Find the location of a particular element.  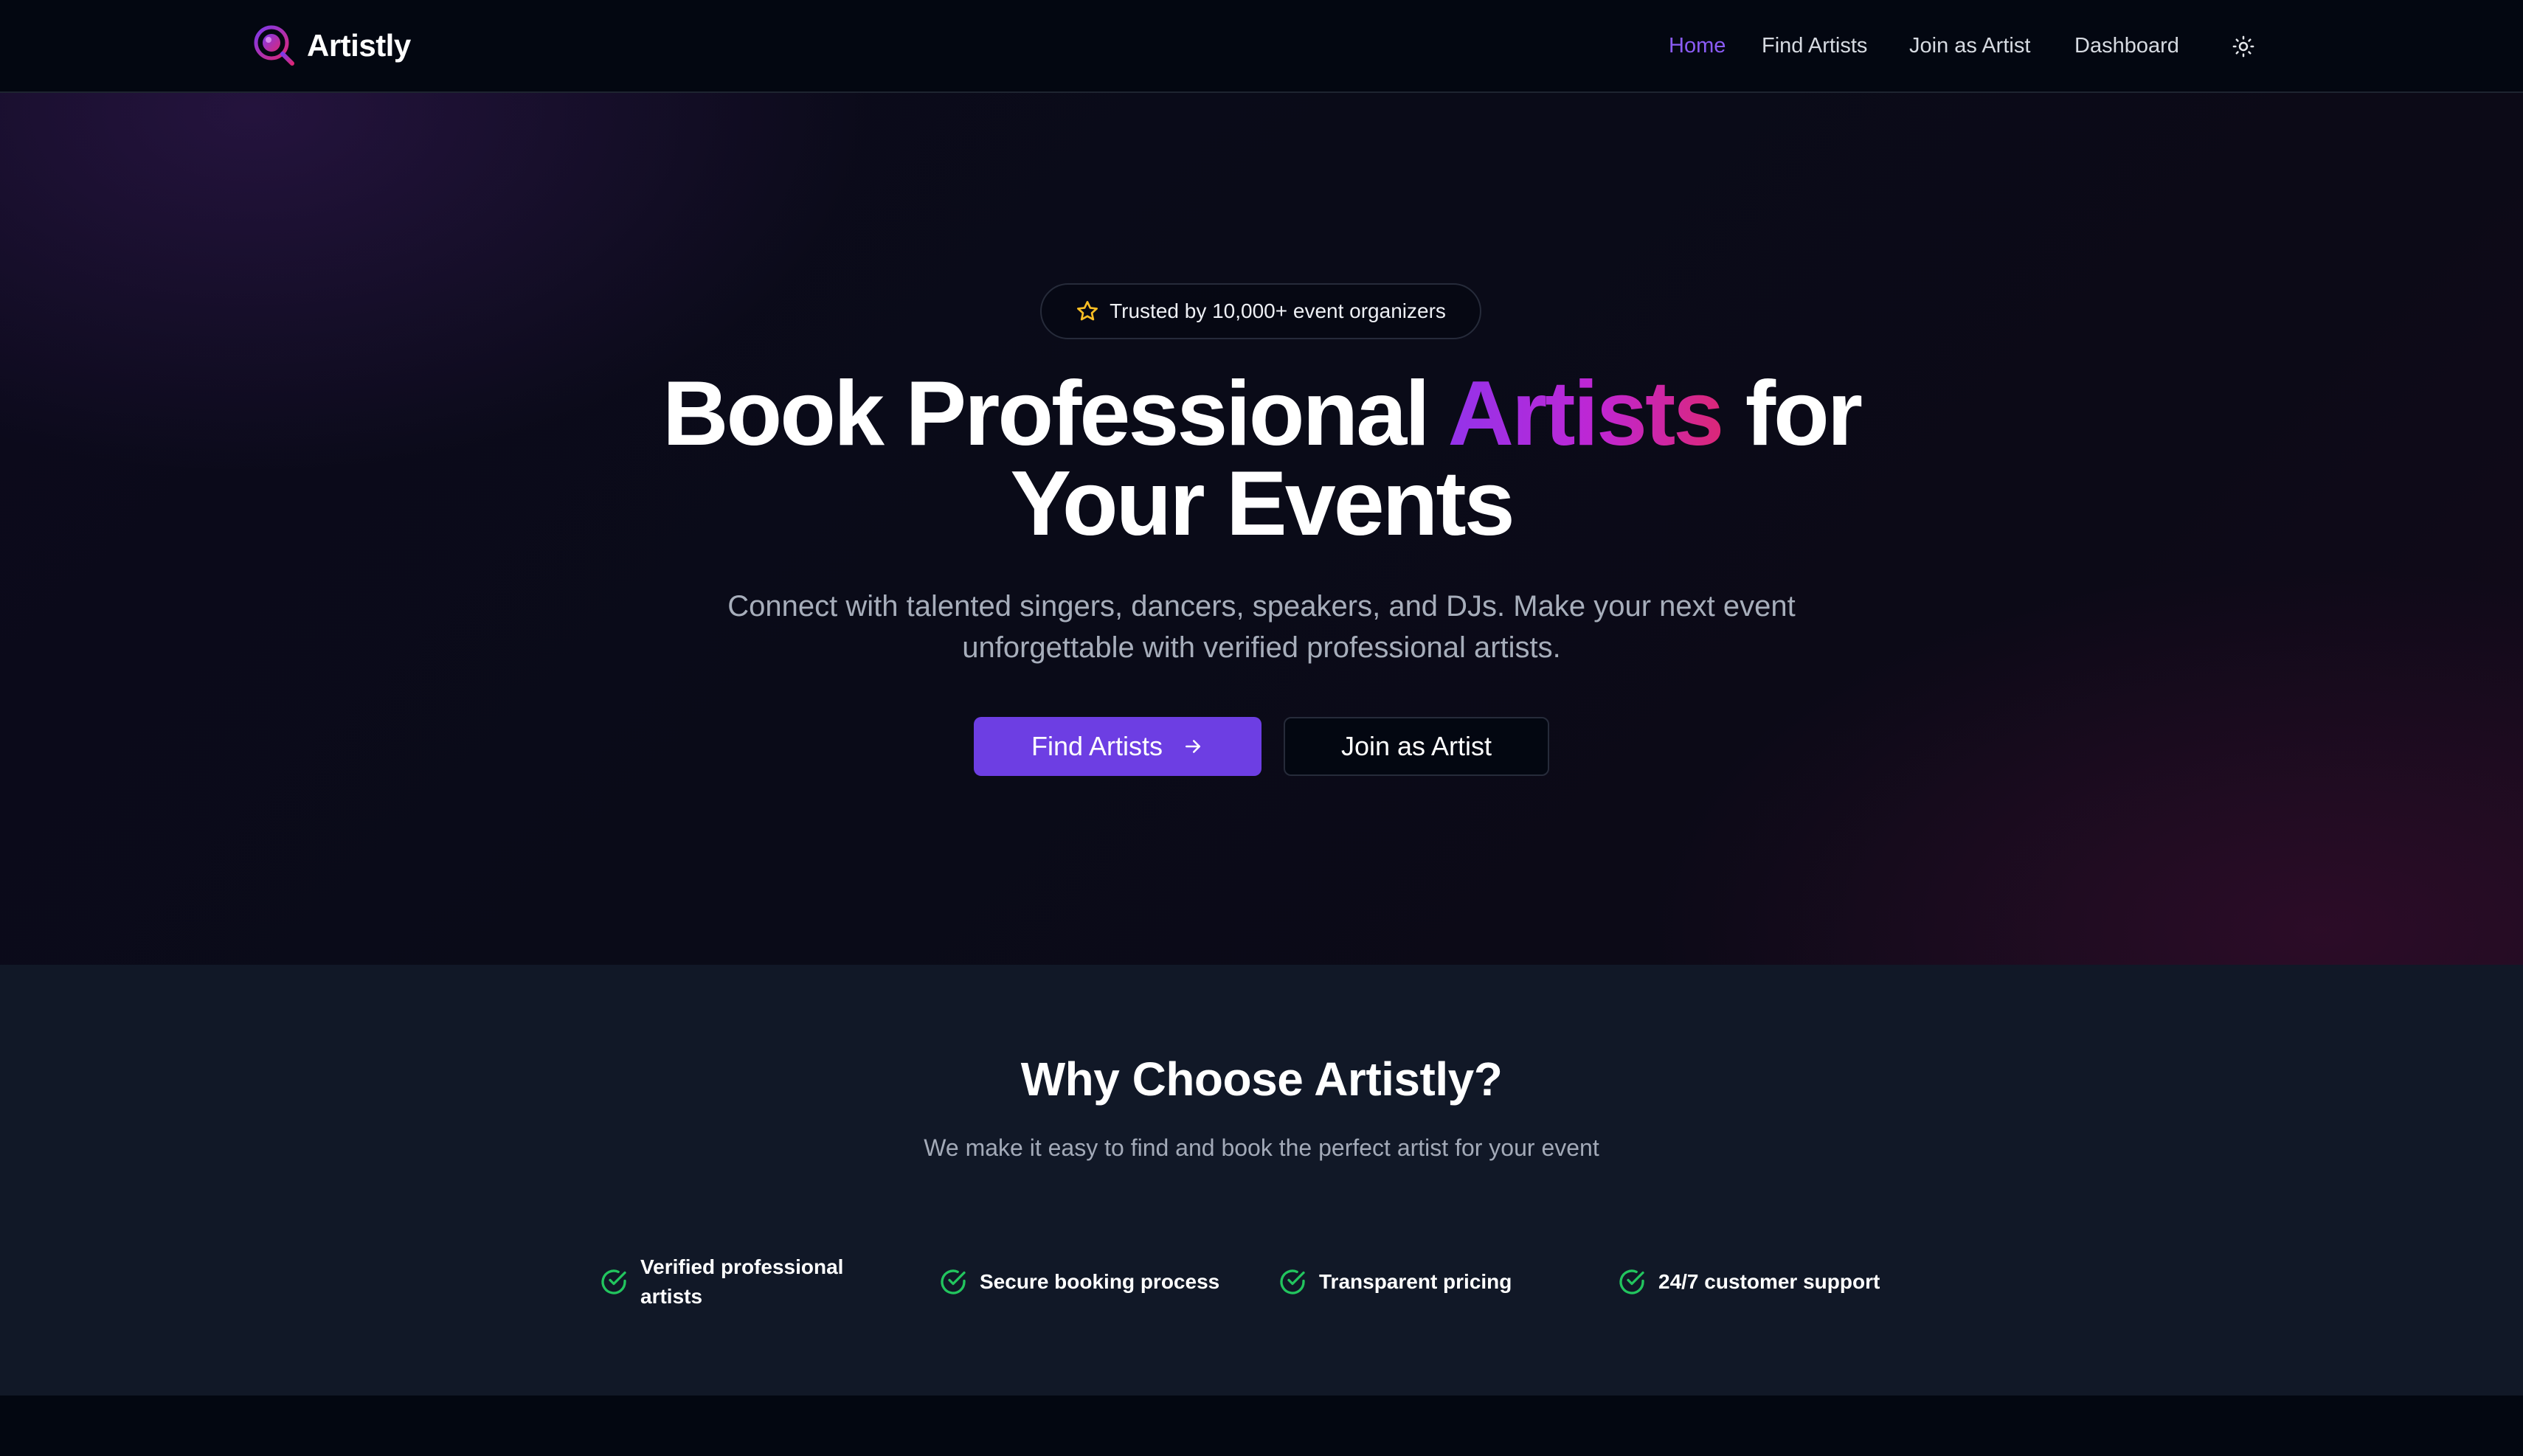

join-as-artist-button-label: Join as Artist is located at coordinates (1416, 746).